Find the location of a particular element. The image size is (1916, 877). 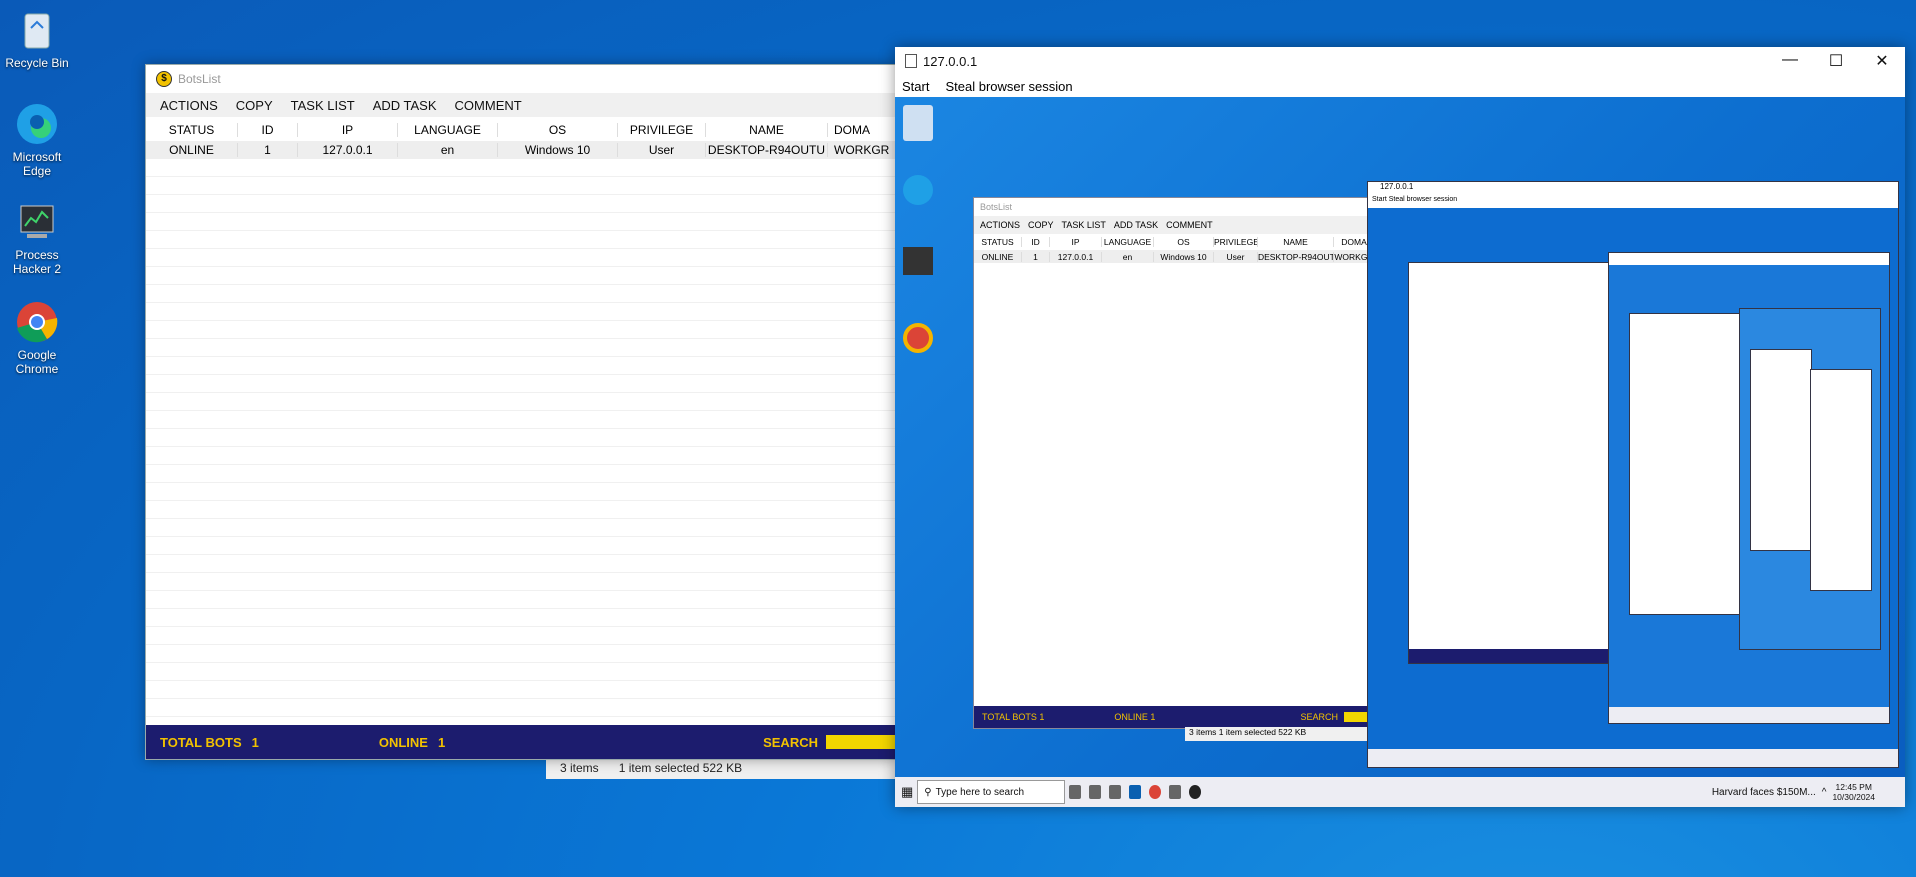

botslist-taskbar-icon is located at coordinates (1195, 792).